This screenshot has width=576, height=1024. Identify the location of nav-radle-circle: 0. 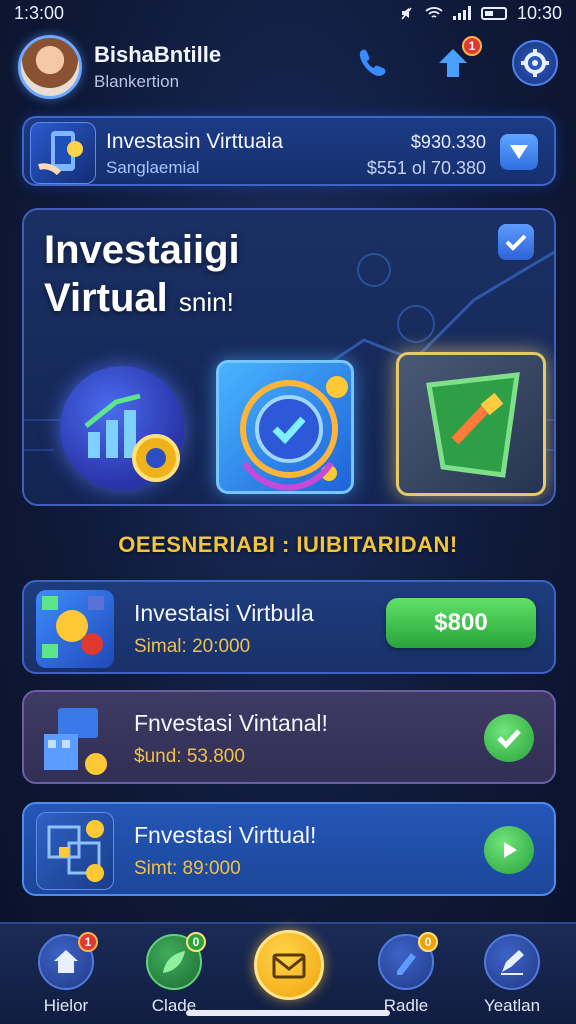
(408, 961).